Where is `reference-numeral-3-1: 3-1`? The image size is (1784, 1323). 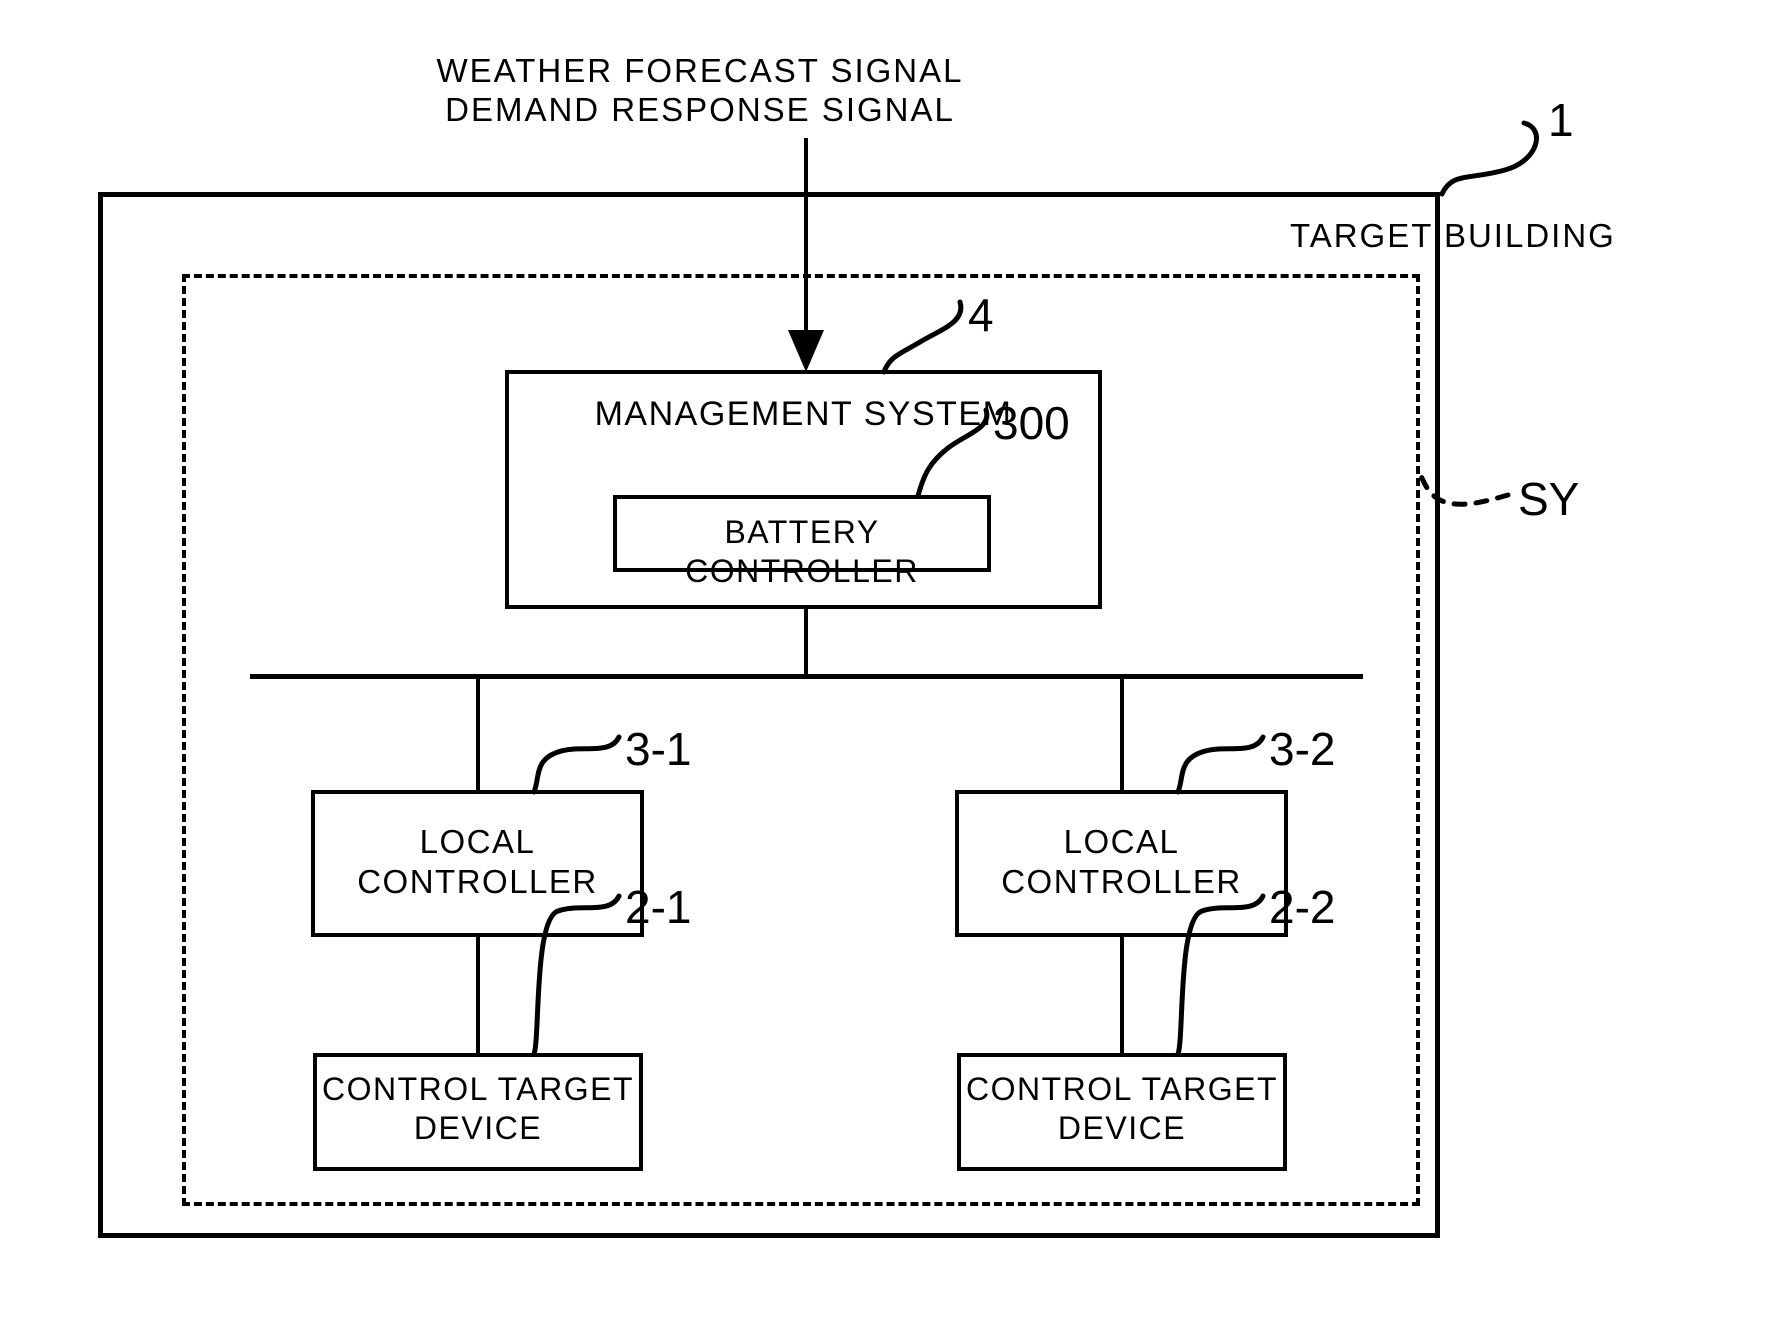 reference-numeral-3-1: 3-1 is located at coordinates (658, 749).